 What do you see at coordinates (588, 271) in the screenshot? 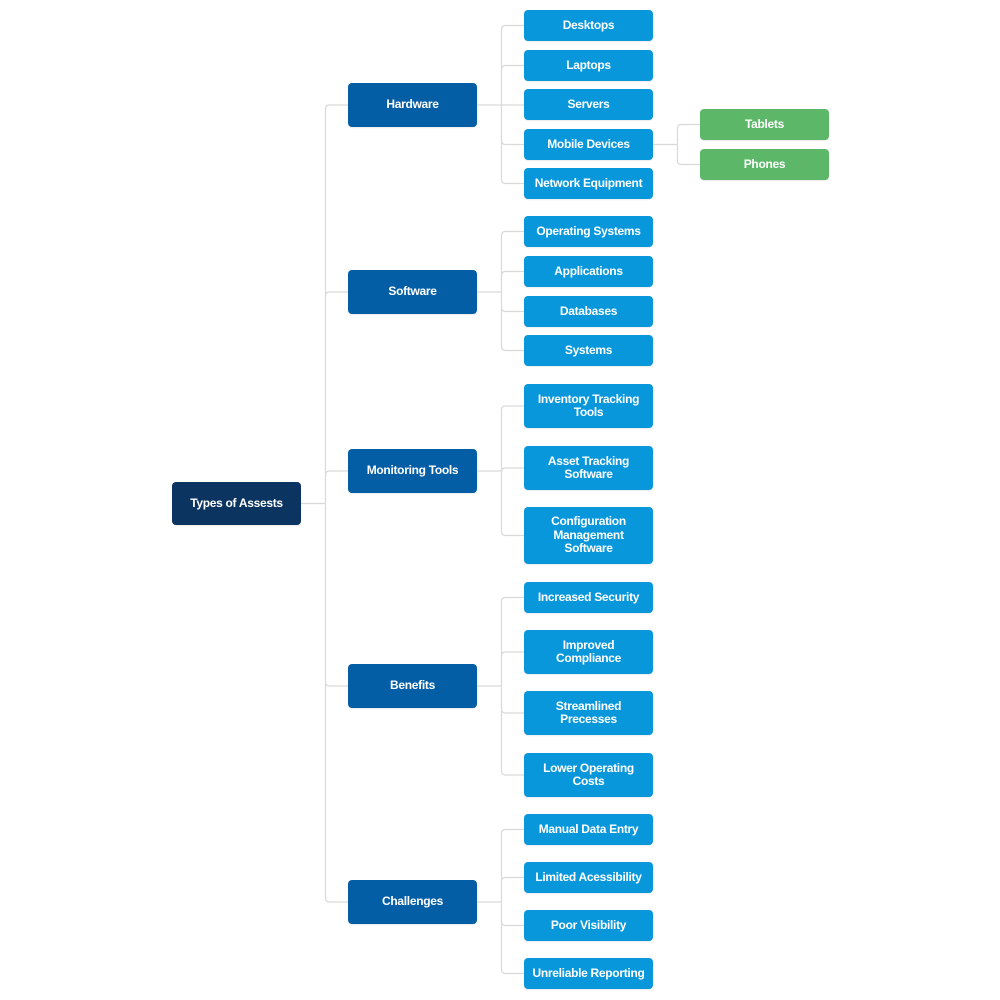
I see `item-applications: Applications` at bounding box center [588, 271].